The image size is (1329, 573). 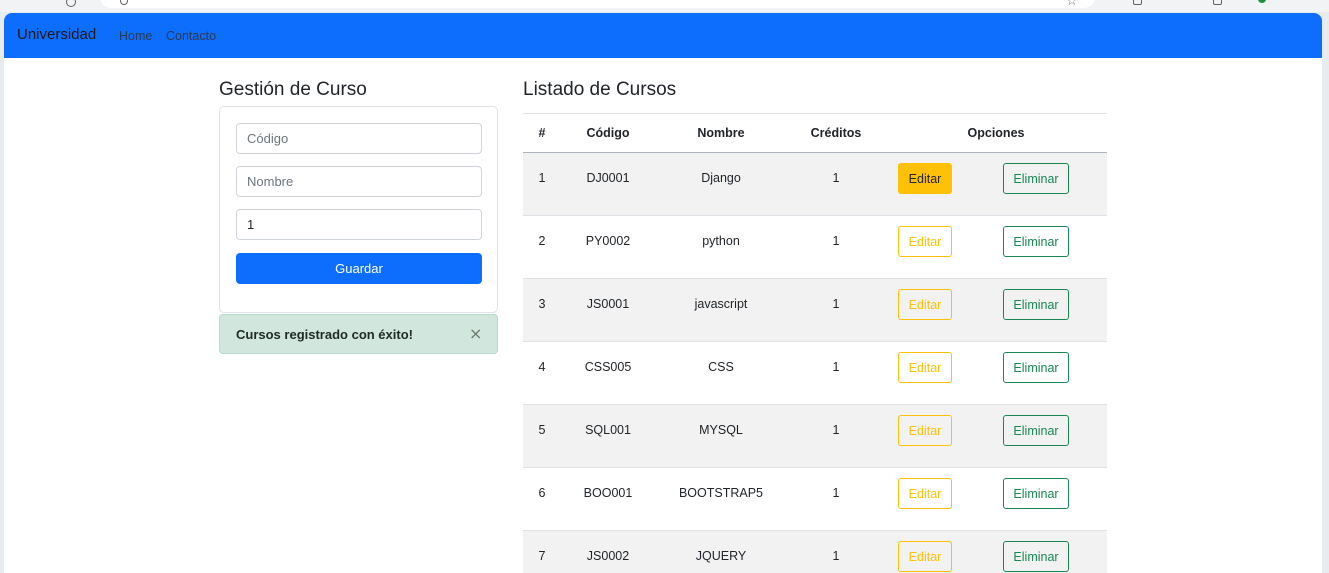 What do you see at coordinates (191, 36) in the screenshot?
I see `nav-link-contacto: Contacto` at bounding box center [191, 36].